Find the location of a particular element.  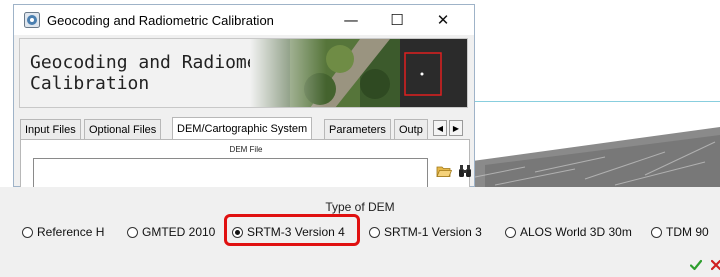

satellite-image is located at coordinates (358, 73).